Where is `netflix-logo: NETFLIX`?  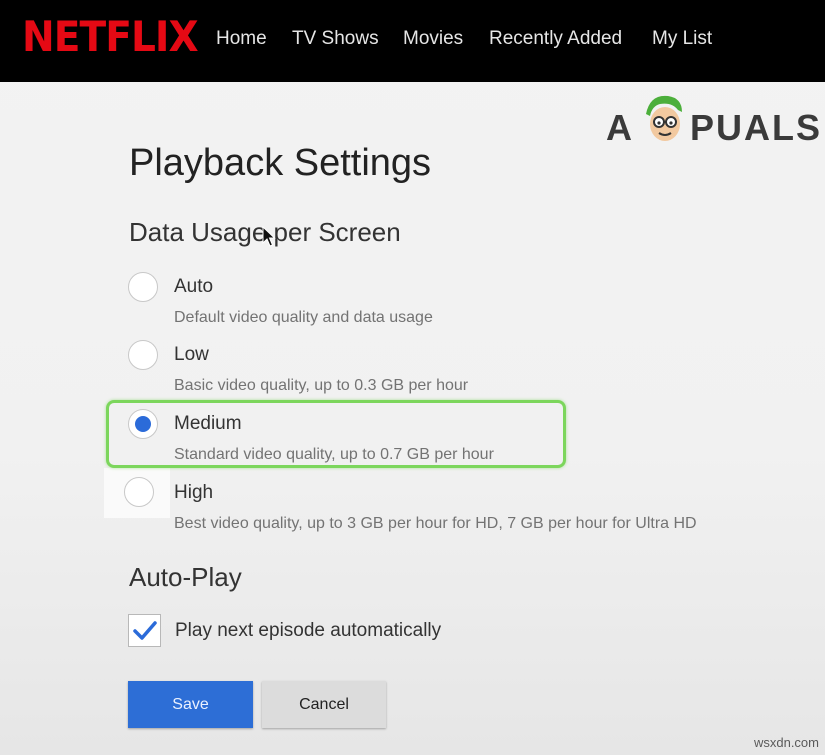 netflix-logo: NETFLIX is located at coordinates (110, 37).